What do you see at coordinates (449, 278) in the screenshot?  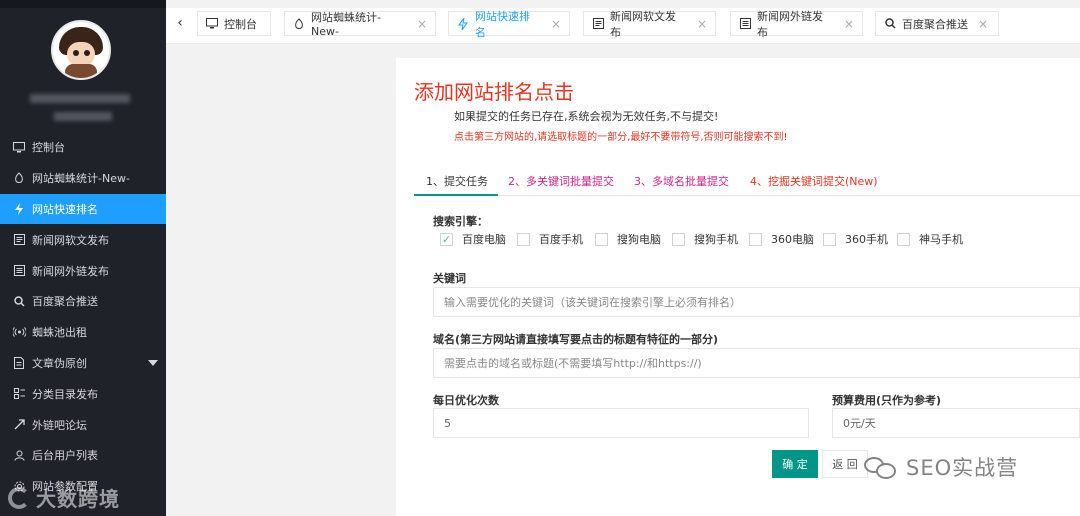 I see `keyword-label: 关键词` at bounding box center [449, 278].